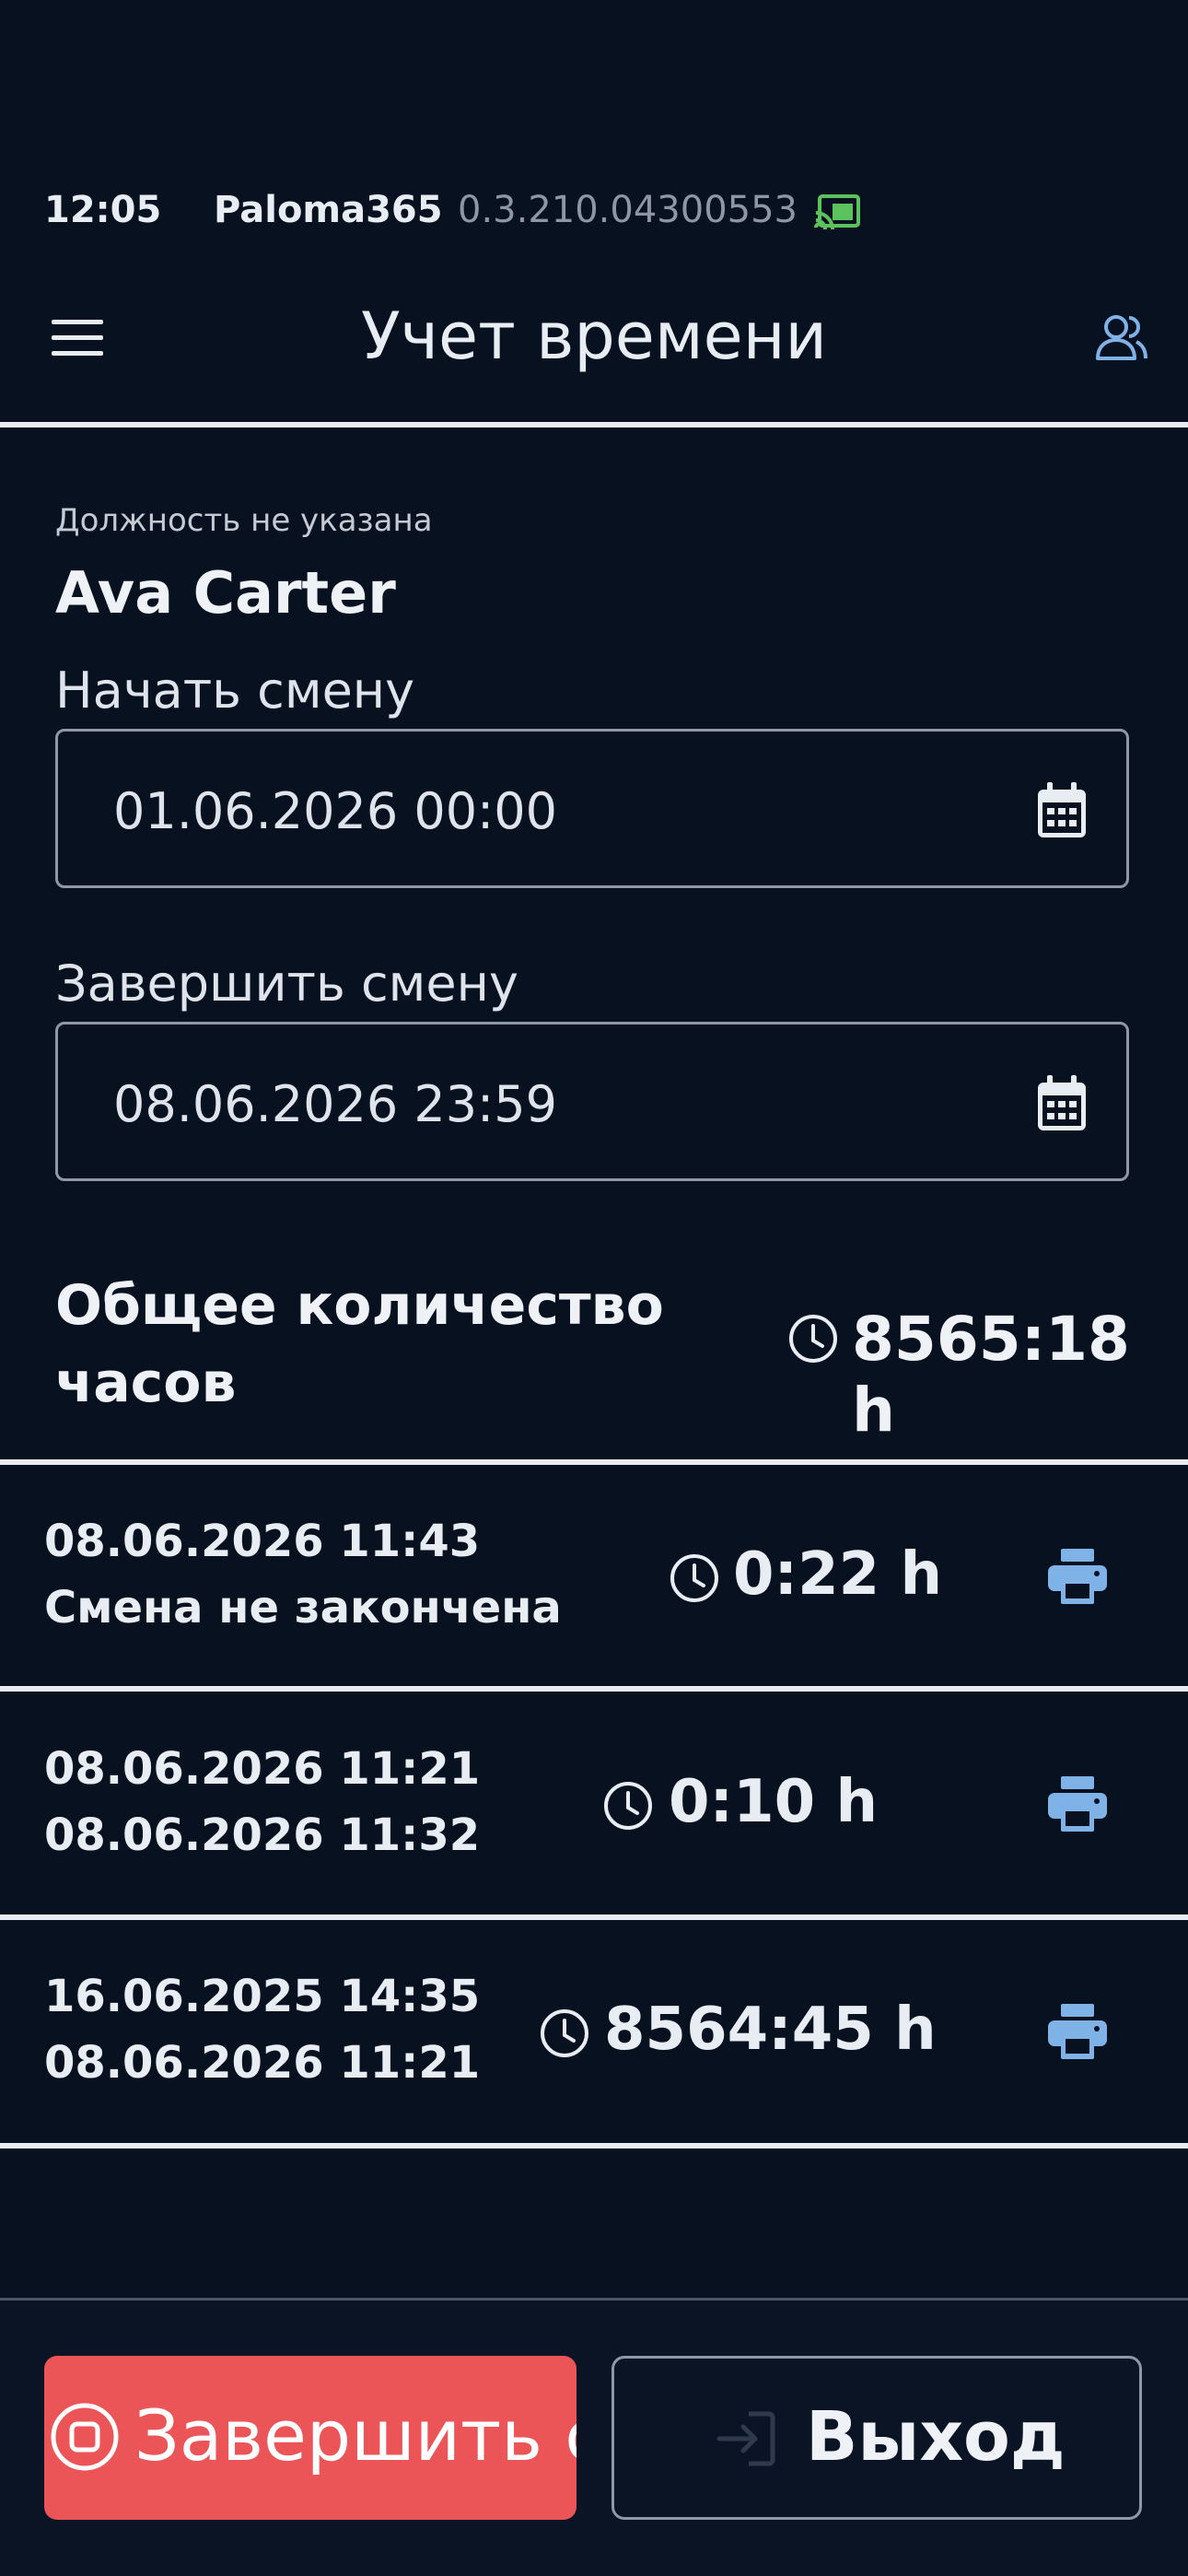  I want to click on shift-row-end: Смена не закончена, so click(303, 1607).